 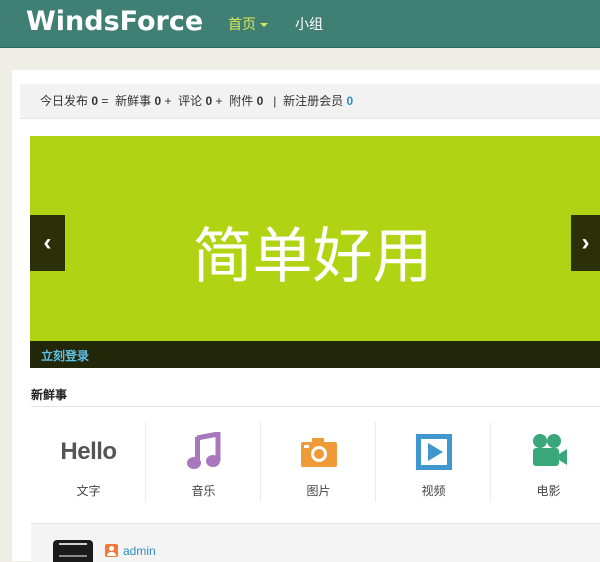 I want to click on post-type-video: 视频, so click(x=433, y=462).